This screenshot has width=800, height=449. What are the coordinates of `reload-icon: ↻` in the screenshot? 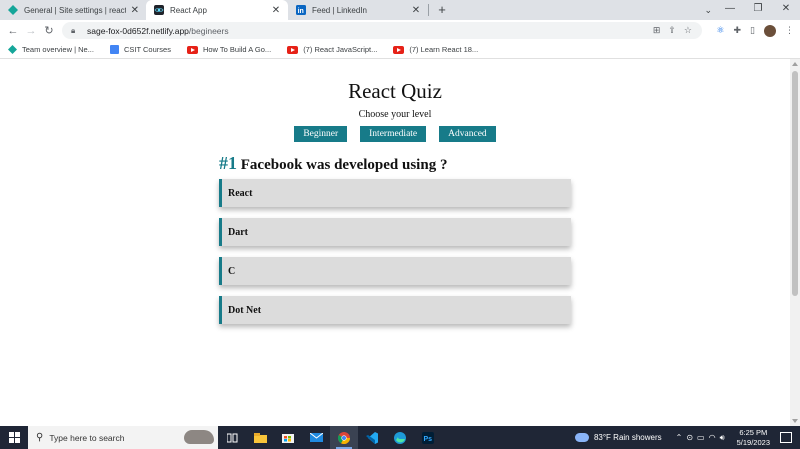 It's located at (49, 30).